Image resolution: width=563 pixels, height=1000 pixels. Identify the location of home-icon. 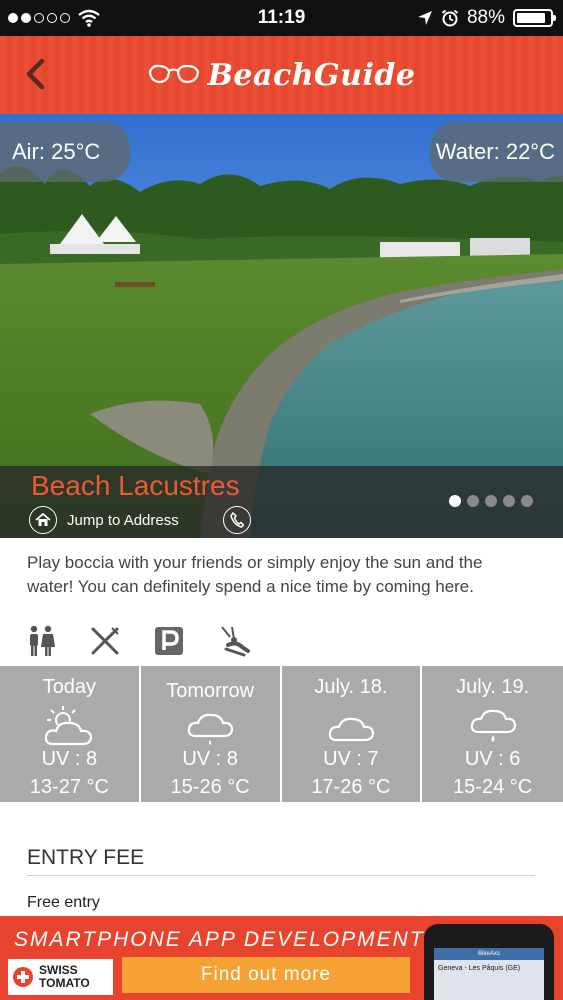
(43, 520).